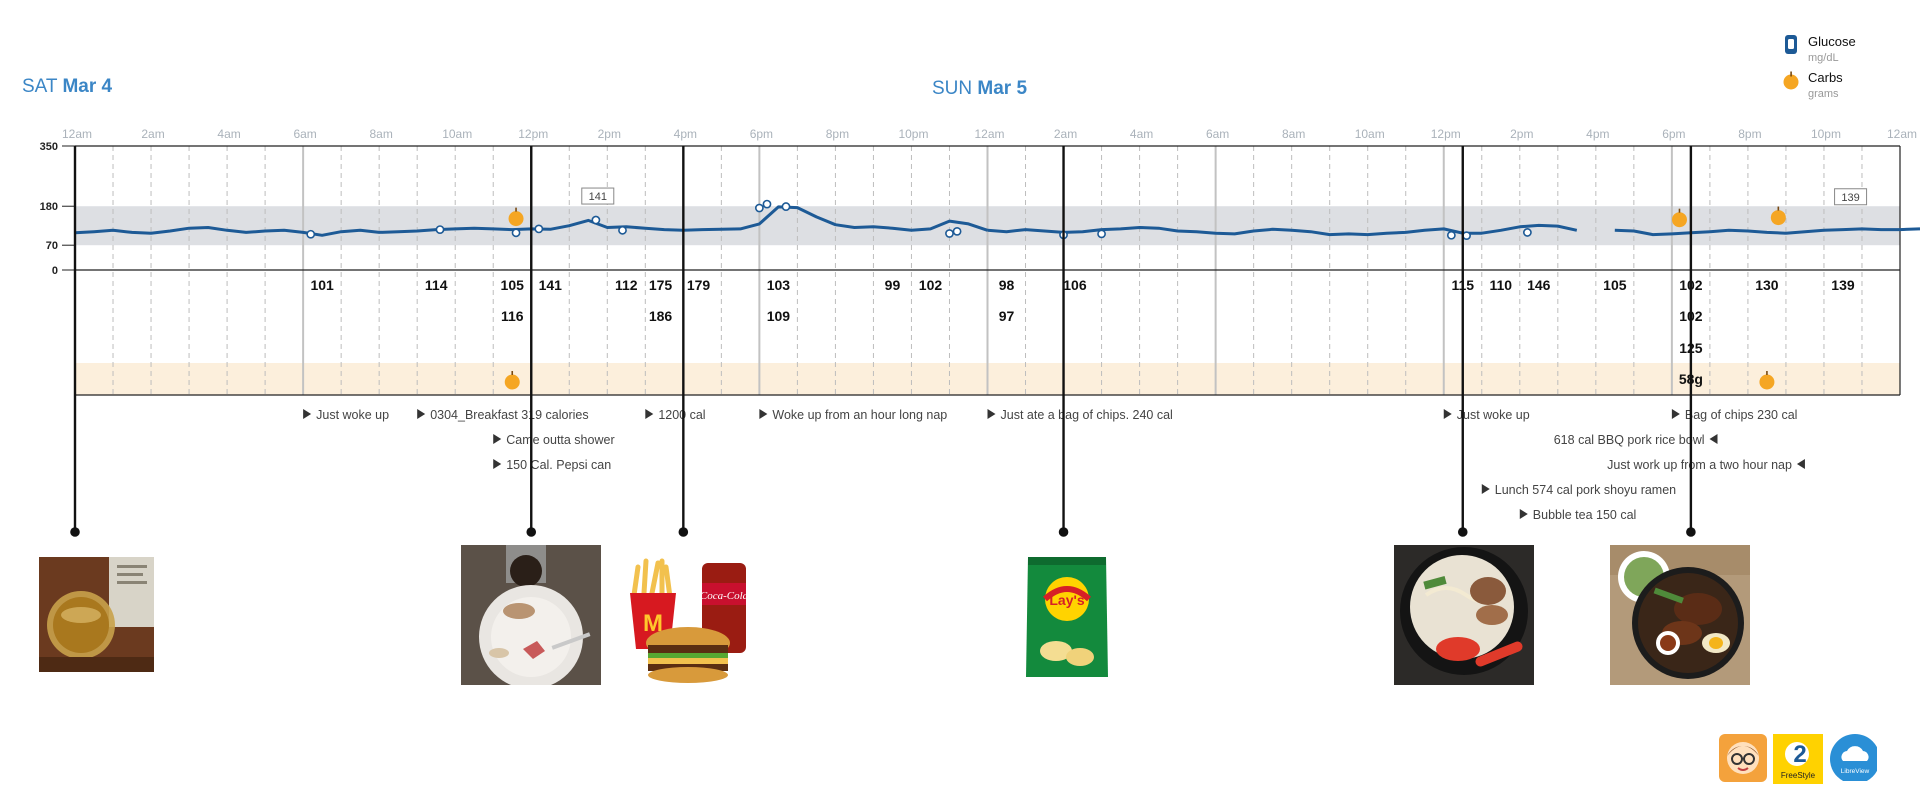 The width and height of the screenshot is (1920, 798). Describe the element at coordinates (1850, 198) in the screenshot. I see `value-callout-label: 139` at that location.